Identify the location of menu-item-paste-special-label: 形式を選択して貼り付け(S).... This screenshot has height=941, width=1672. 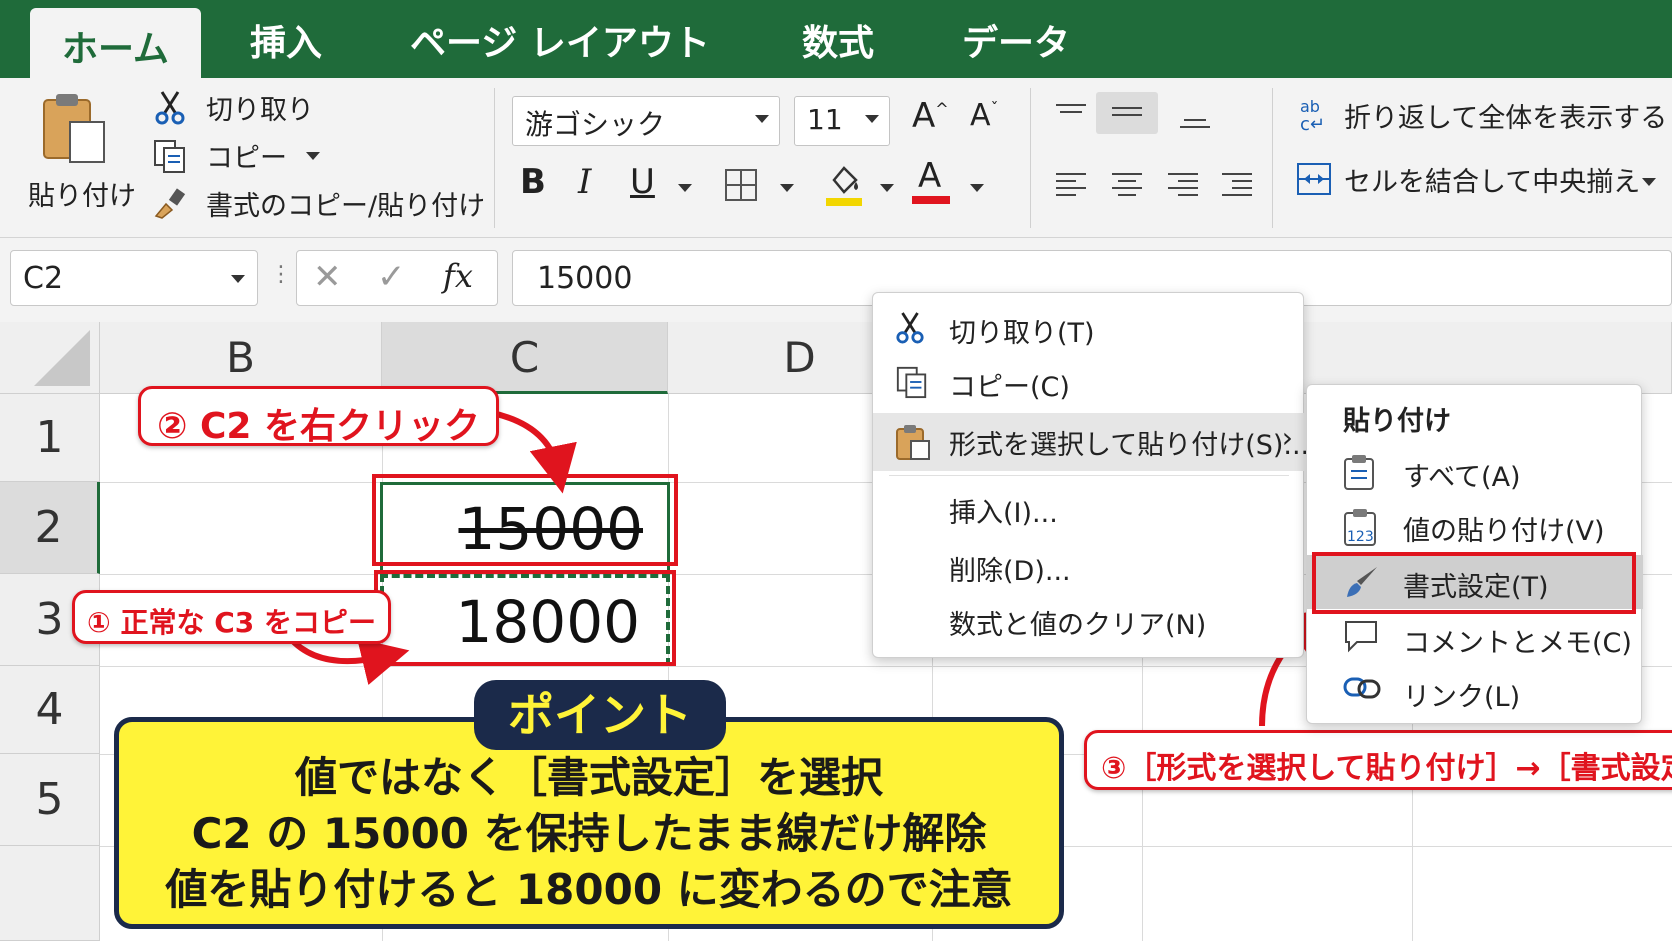
(1129, 445).